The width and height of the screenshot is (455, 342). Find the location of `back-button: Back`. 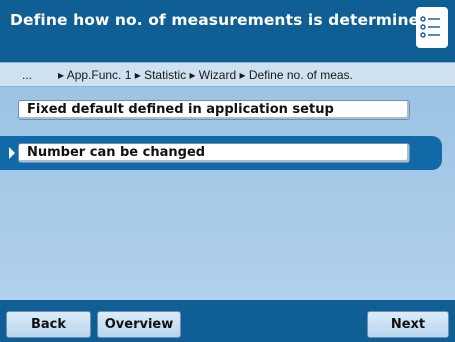

back-button: Back is located at coordinates (48, 324).